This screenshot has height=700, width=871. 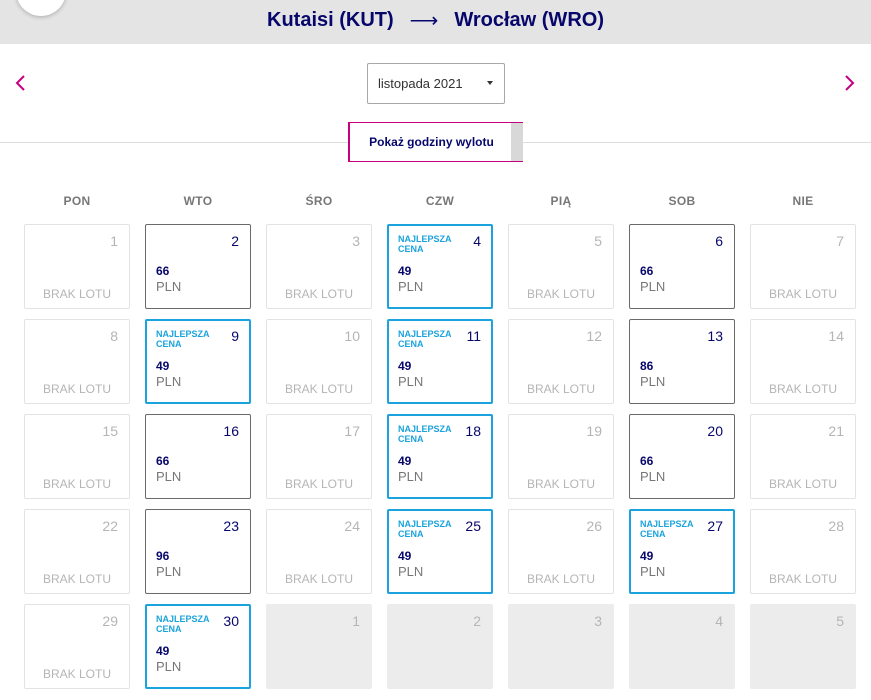 What do you see at coordinates (356, 621) in the screenshot?
I see `day-number: 1` at bounding box center [356, 621].